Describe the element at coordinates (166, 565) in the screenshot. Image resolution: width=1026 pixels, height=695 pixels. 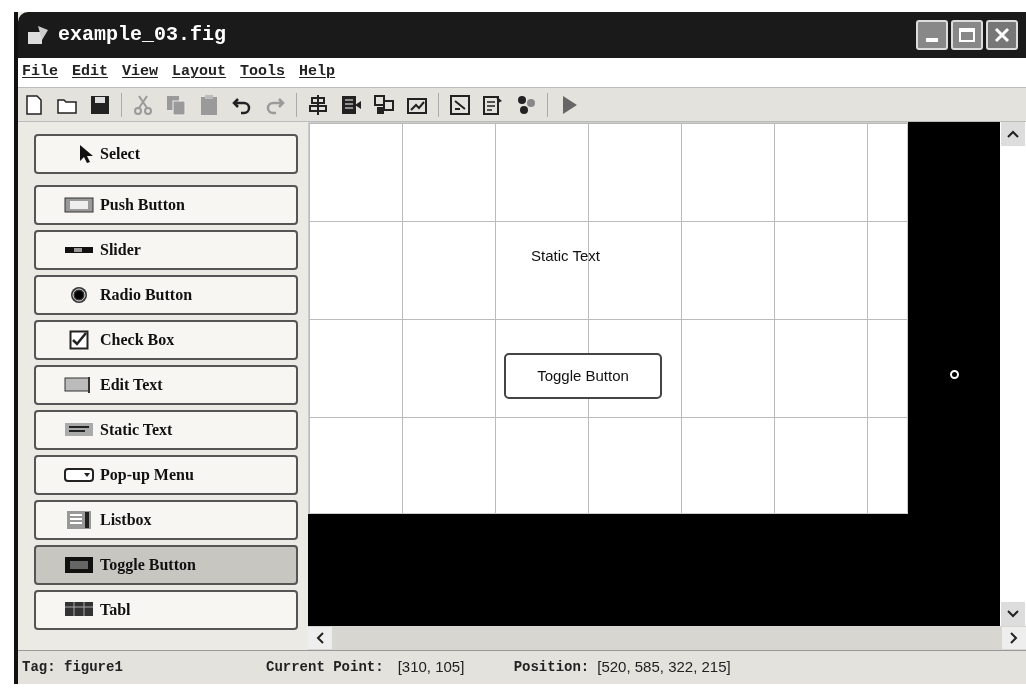
I see `palette-button: Toggle Button` at that location.